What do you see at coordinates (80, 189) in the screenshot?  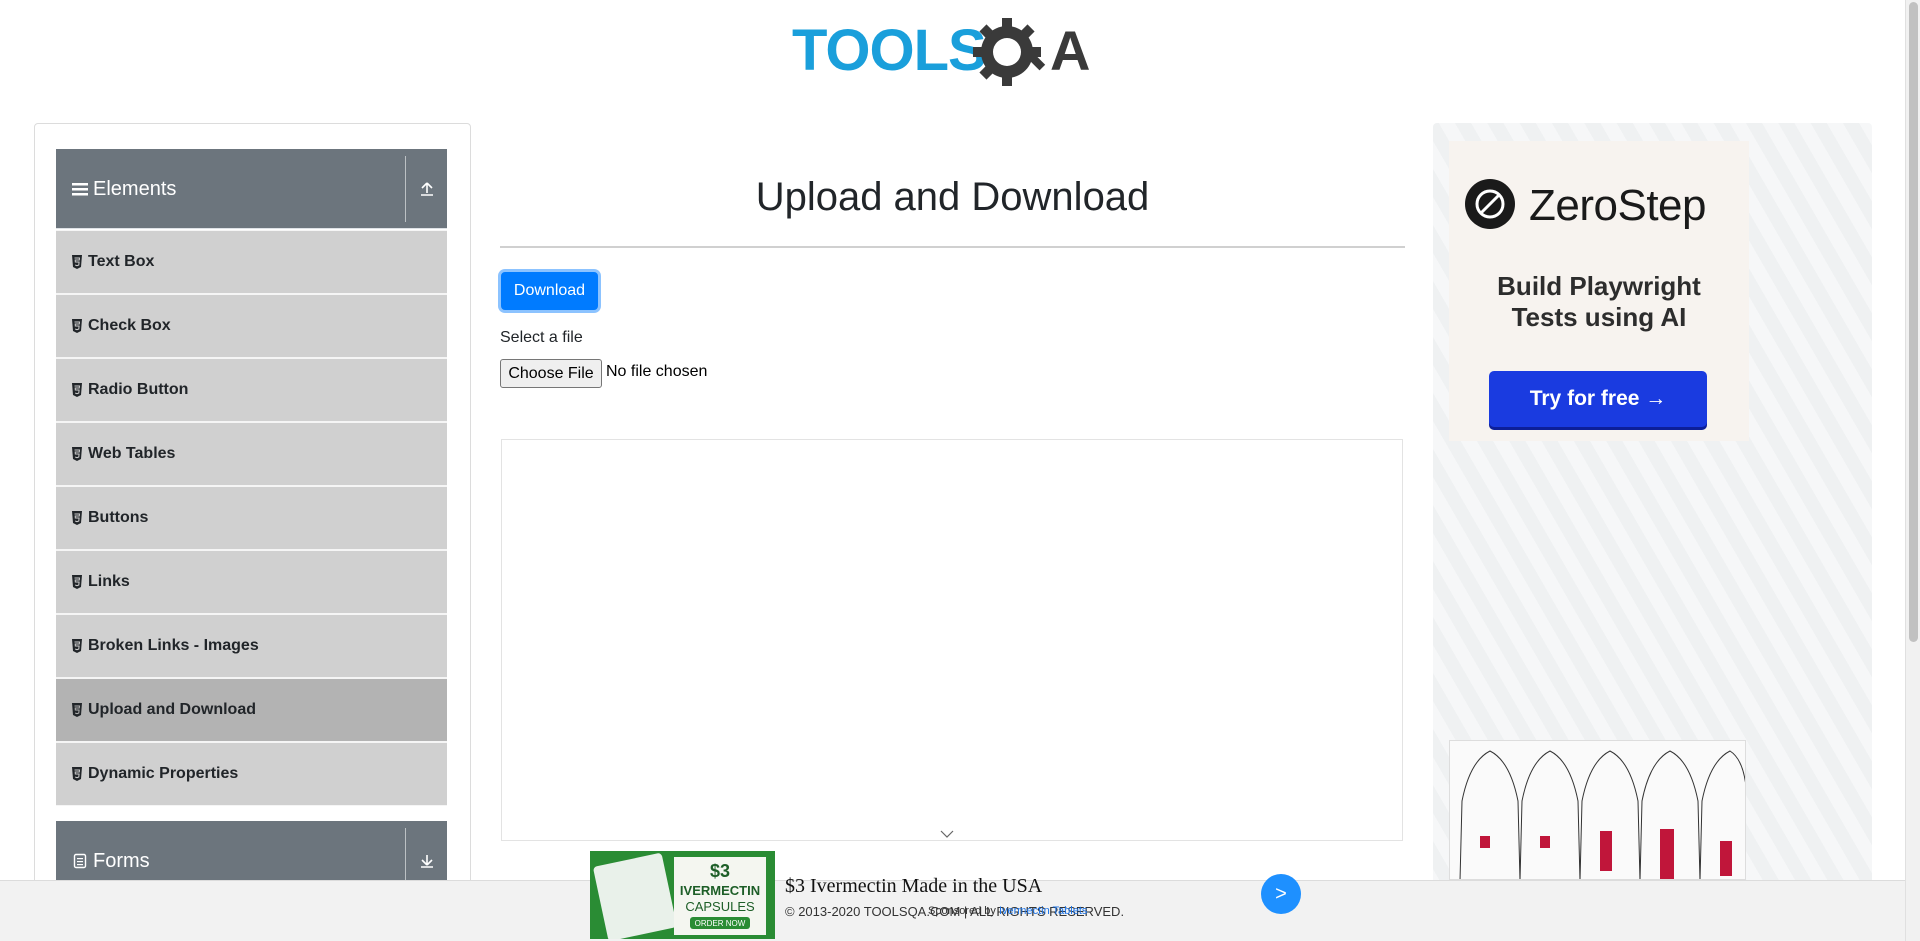 I see `hamburger-icon` at bounding box center [80, 189].